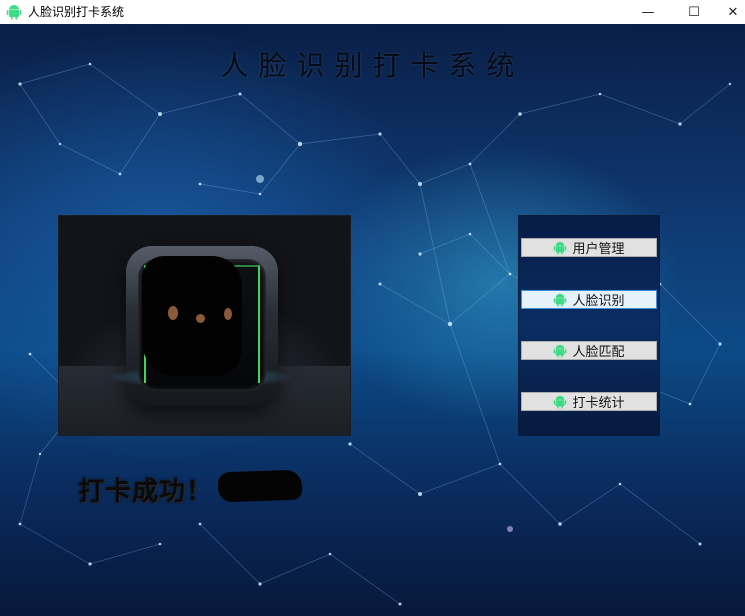 The height and width of the screenshot is (616, 745). I want to click on window-title: 人脸识别打卡系统, so click(76, 12).